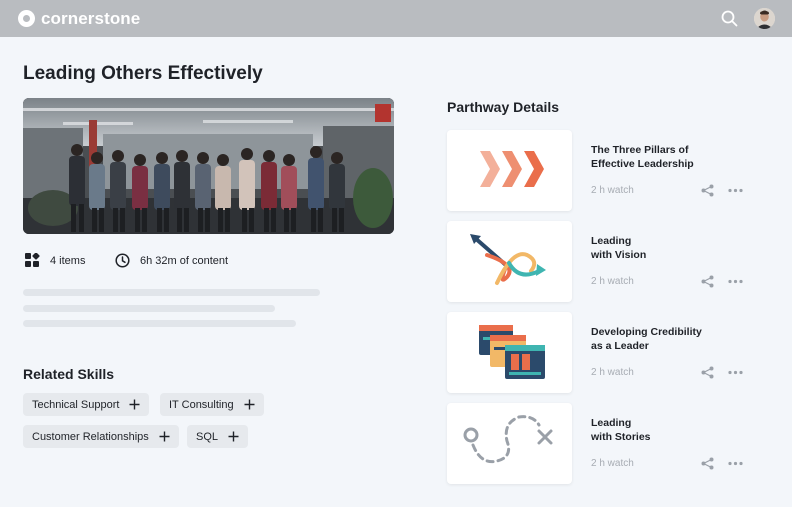  I want to click on arrows-icon, so click(508, 259).